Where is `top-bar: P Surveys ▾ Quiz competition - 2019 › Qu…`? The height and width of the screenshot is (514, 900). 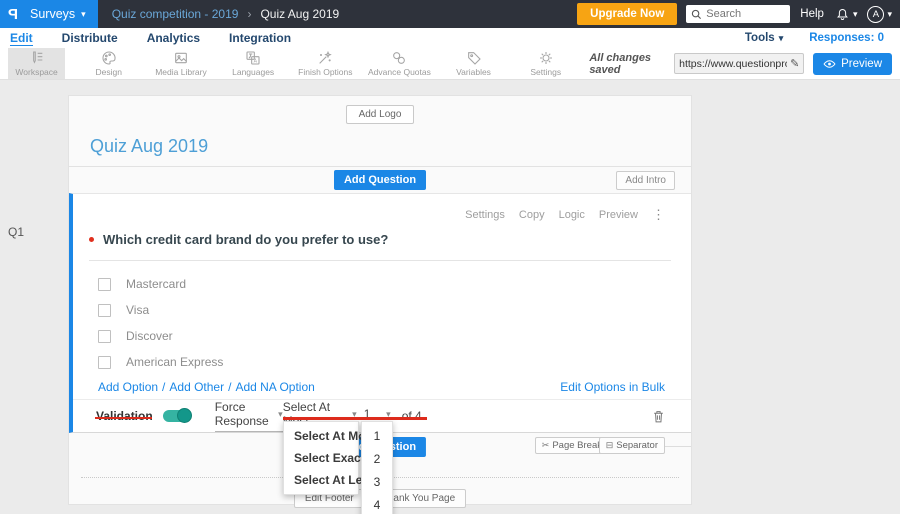 top-bar: P Surveys ▾ Quiz competition - 2019 › Qu… is located at coordinates (450, 14).